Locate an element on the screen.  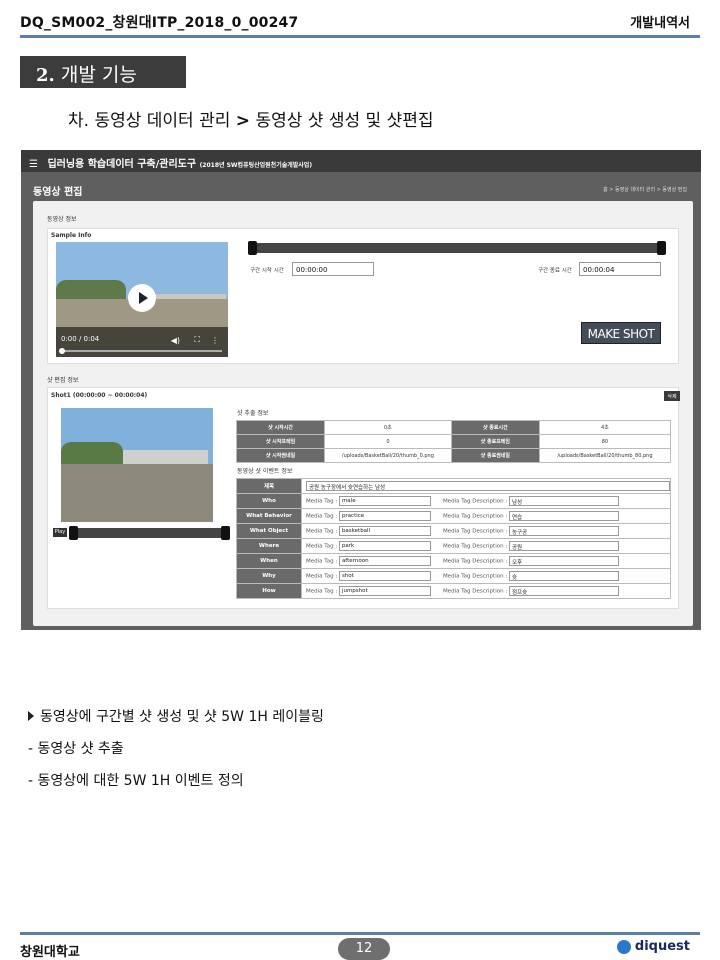
event-info-label: 동영상 샷 이벤트 정보 is located at coordinates (265, 471).